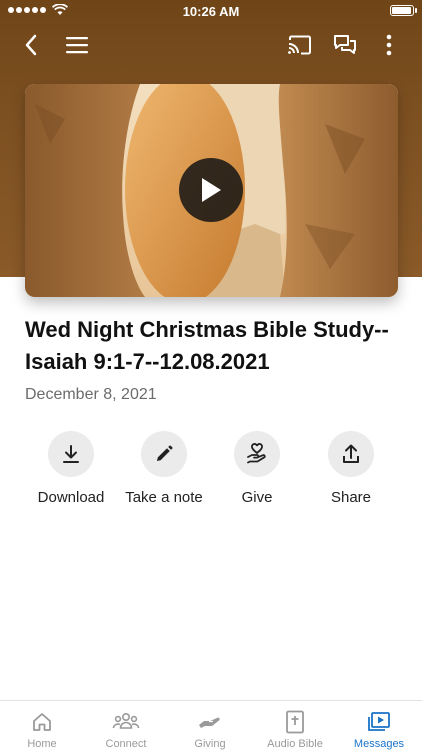 Image resolution: width=422 pixels, height=750 pixels. What do you see at coordinates (42, 744) in the screenshot?
I see `tab-home-label: Home` at bounding box center [42, 744].